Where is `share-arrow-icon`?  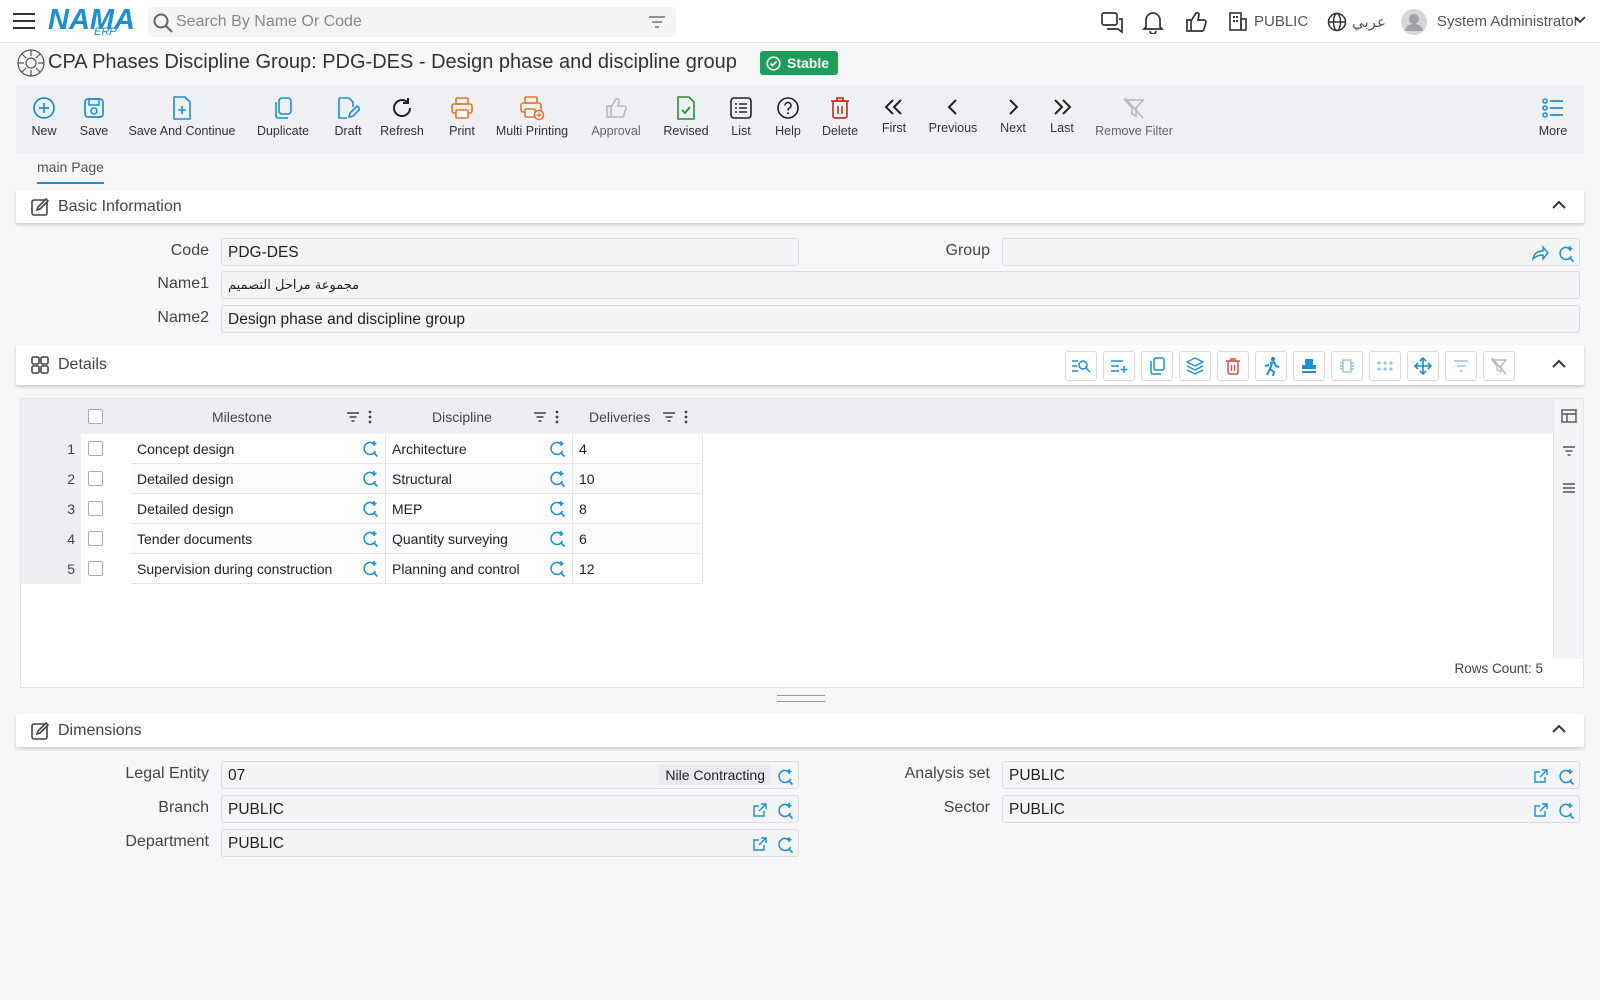 share-arrow-icon is located at coordinates (1540, 253).